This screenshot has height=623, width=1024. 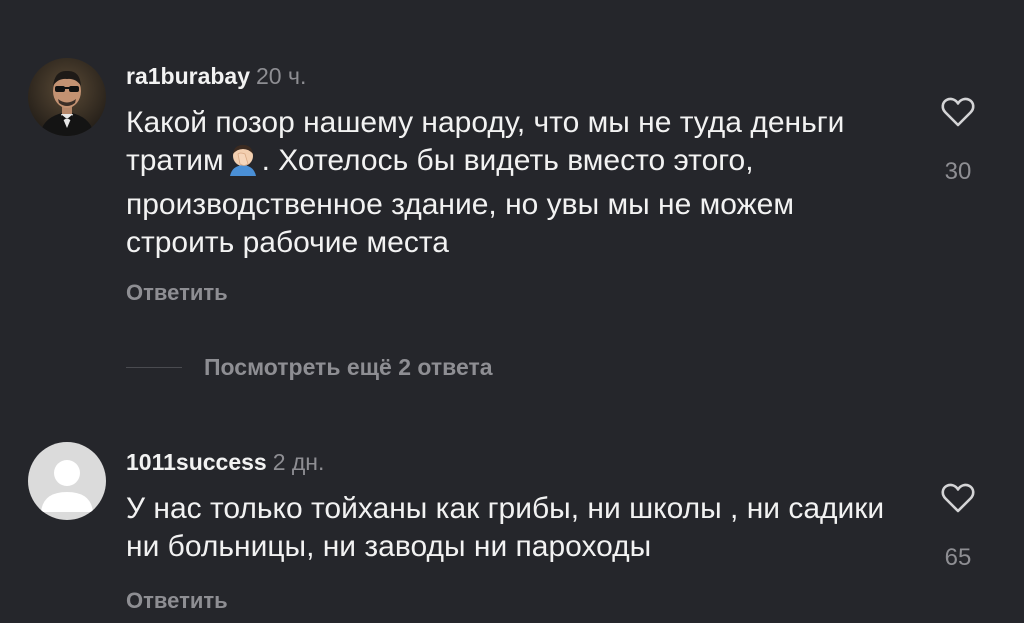 I want to click on comment-meta: 1011success 2 дн., so click(x=225, y=462).